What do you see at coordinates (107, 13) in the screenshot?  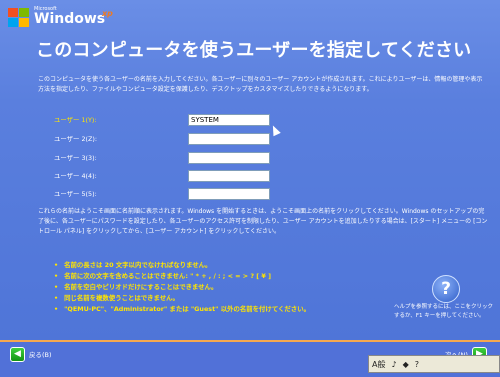 I see `xp-text: xp` at bounding box center [107, 13].